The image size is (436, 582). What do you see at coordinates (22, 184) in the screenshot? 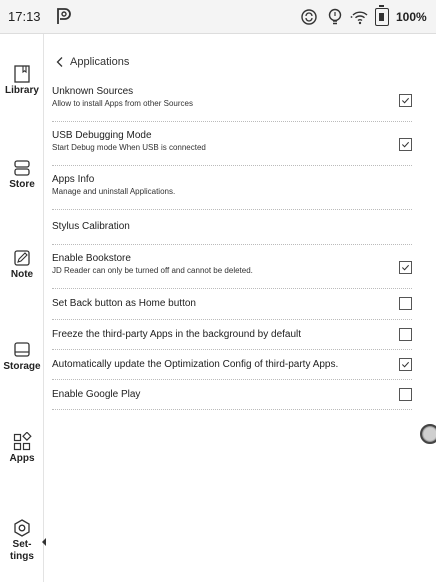
I see `sidebar-item-label: Store` at bounding box center [22, 184].